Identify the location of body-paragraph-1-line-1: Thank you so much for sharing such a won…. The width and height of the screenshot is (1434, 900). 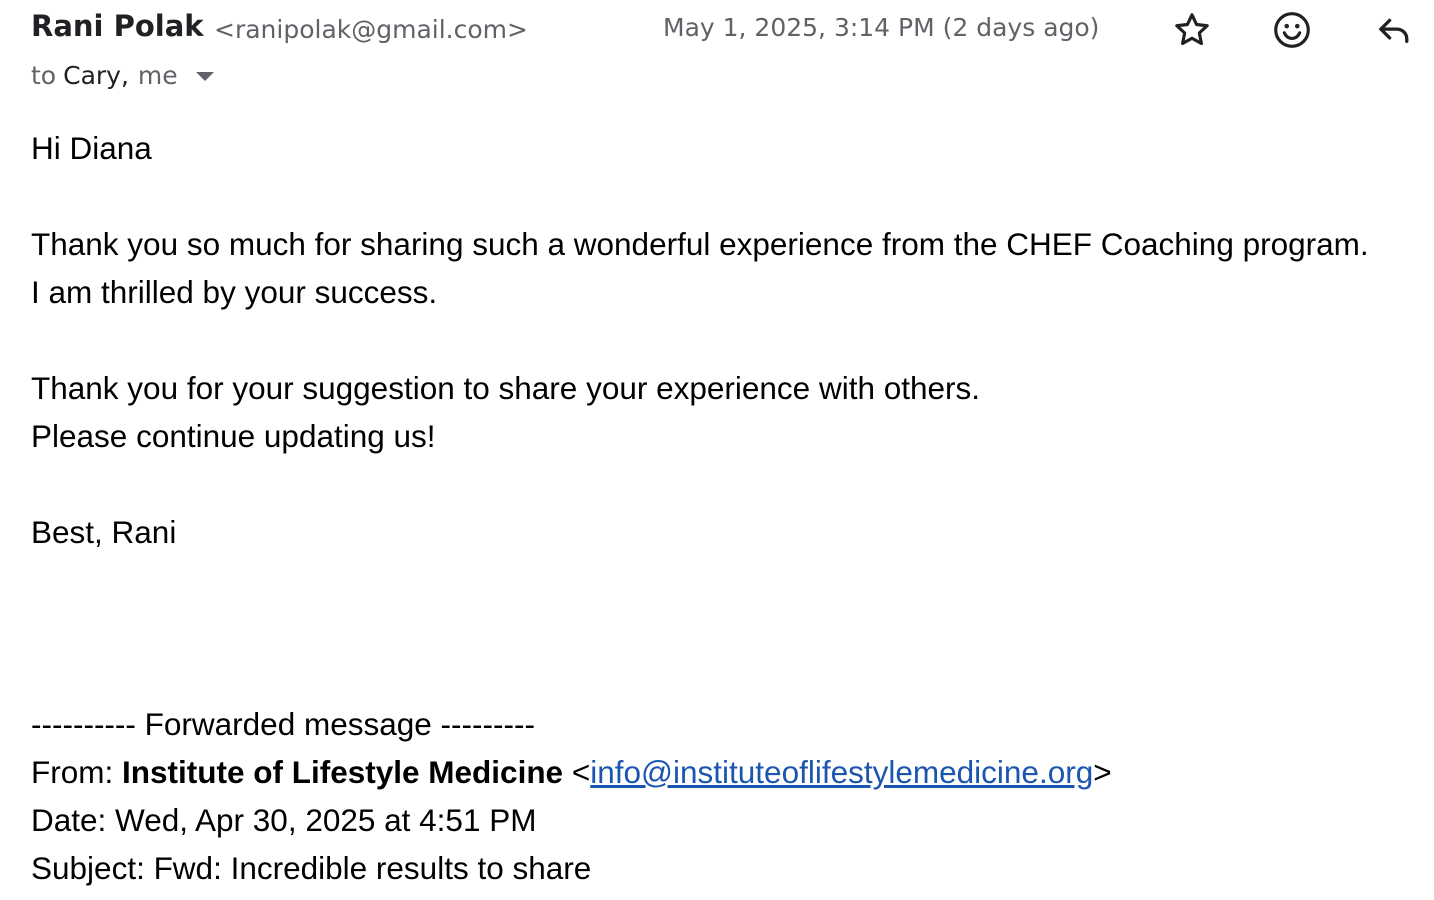
(700, 244).